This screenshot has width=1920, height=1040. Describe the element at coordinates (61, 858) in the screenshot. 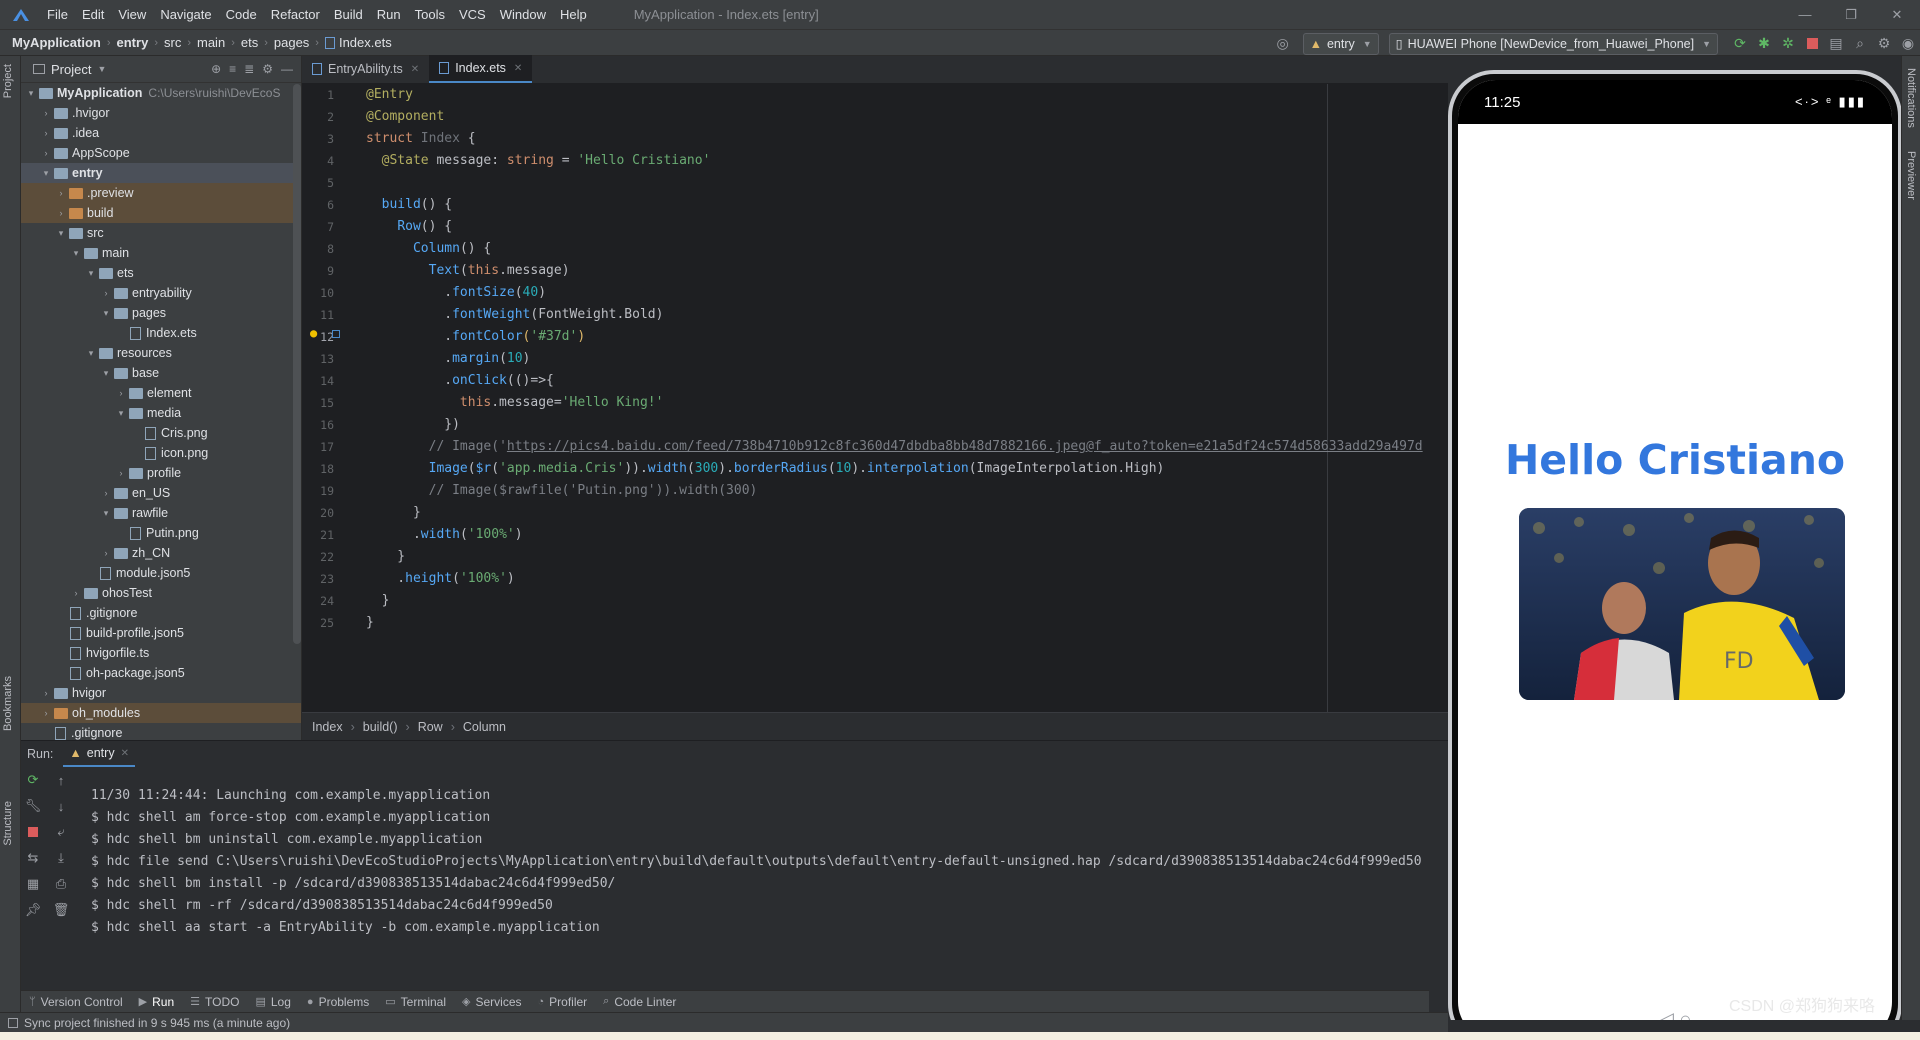

I see `scroll-to-end-icon: ⤓` at that location.